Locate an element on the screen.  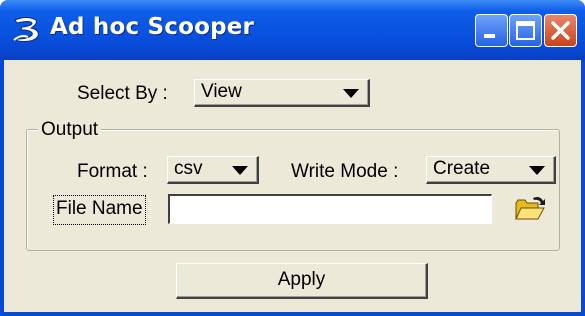
maximize-icon is located at coordinates (525, 30).